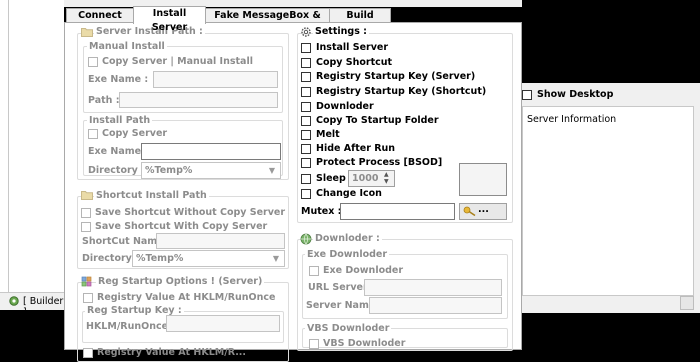 The width and height of the screenshot is (700, 362). I want to click on left-background-panel, so click(32, 146).